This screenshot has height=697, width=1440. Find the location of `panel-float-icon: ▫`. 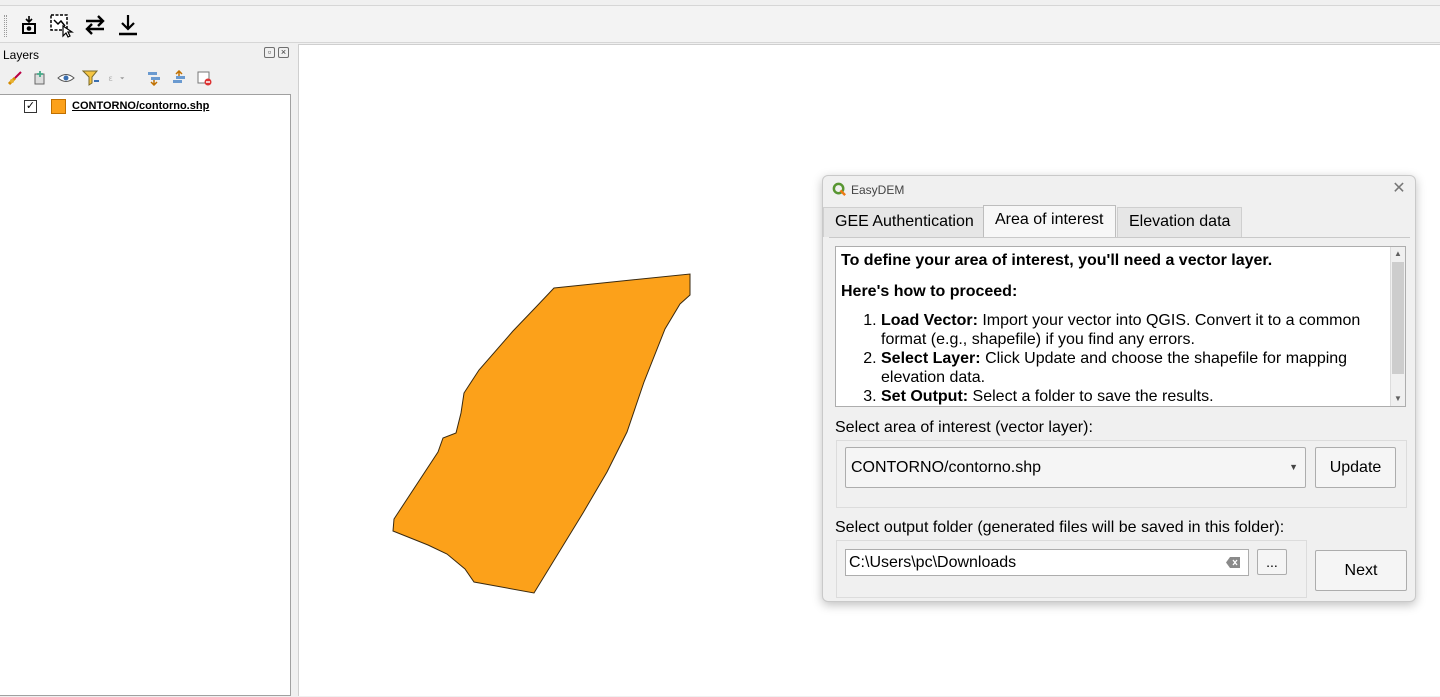

panel-float-icon: ▫ is located at coordinates (269, 52).